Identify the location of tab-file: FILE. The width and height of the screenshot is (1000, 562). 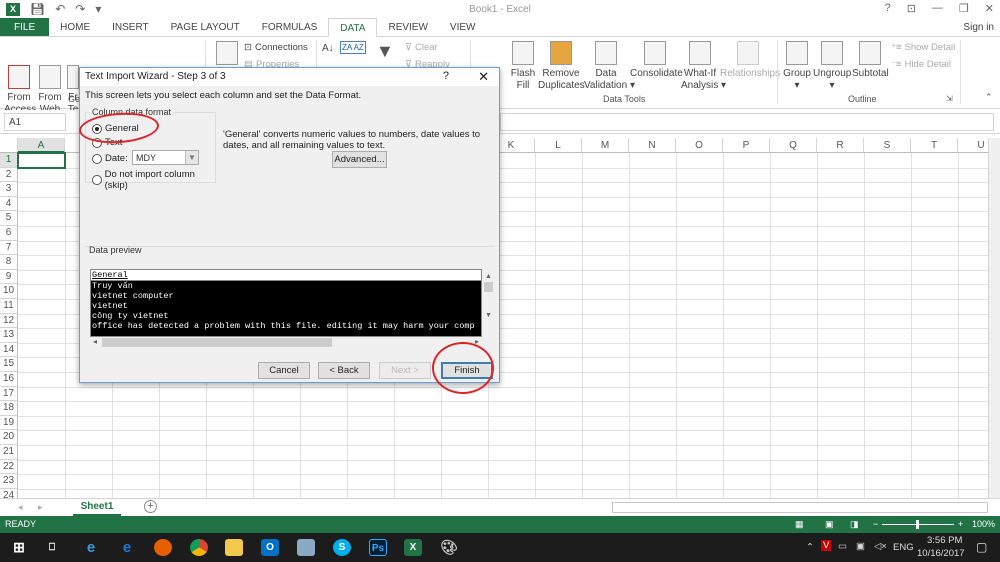
(25, 27).